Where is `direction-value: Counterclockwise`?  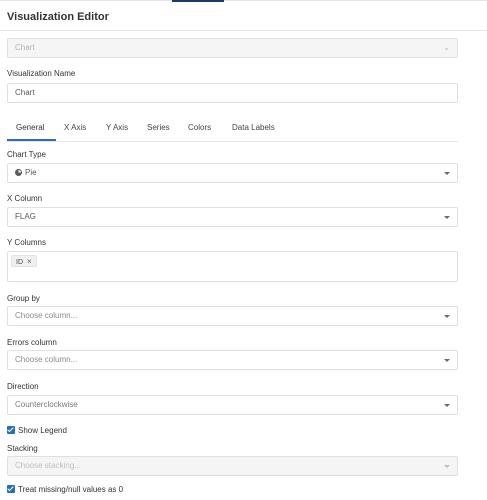 direction-value: Counterclockwise is located at coordinates (46, 404).